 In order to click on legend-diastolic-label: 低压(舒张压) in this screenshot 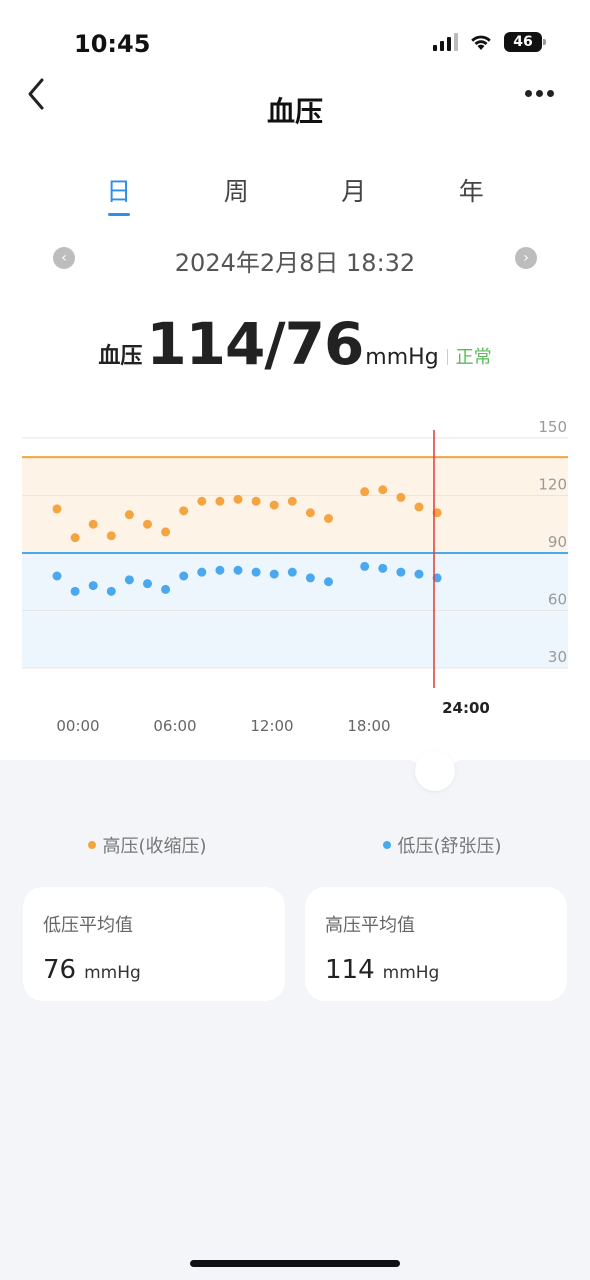, I will do `click(449, 846)`.